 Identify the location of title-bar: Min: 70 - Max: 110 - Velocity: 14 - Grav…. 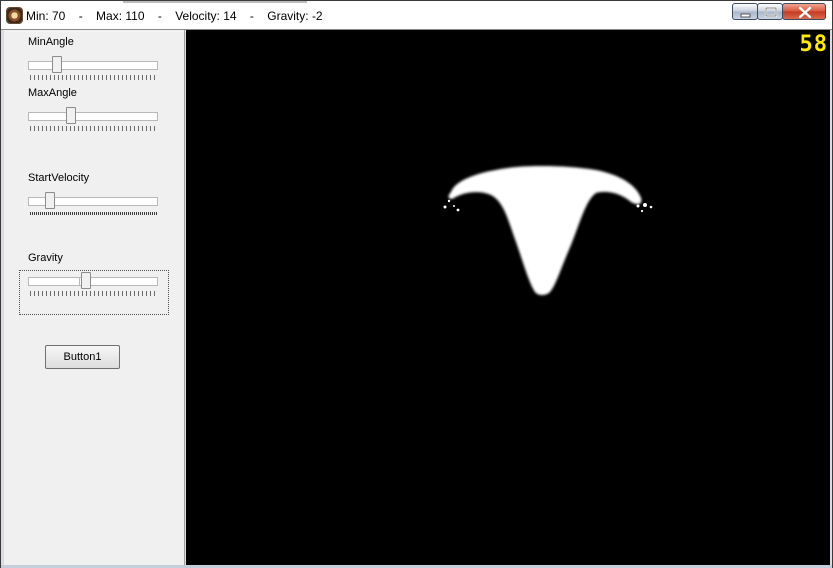
(416, 15).